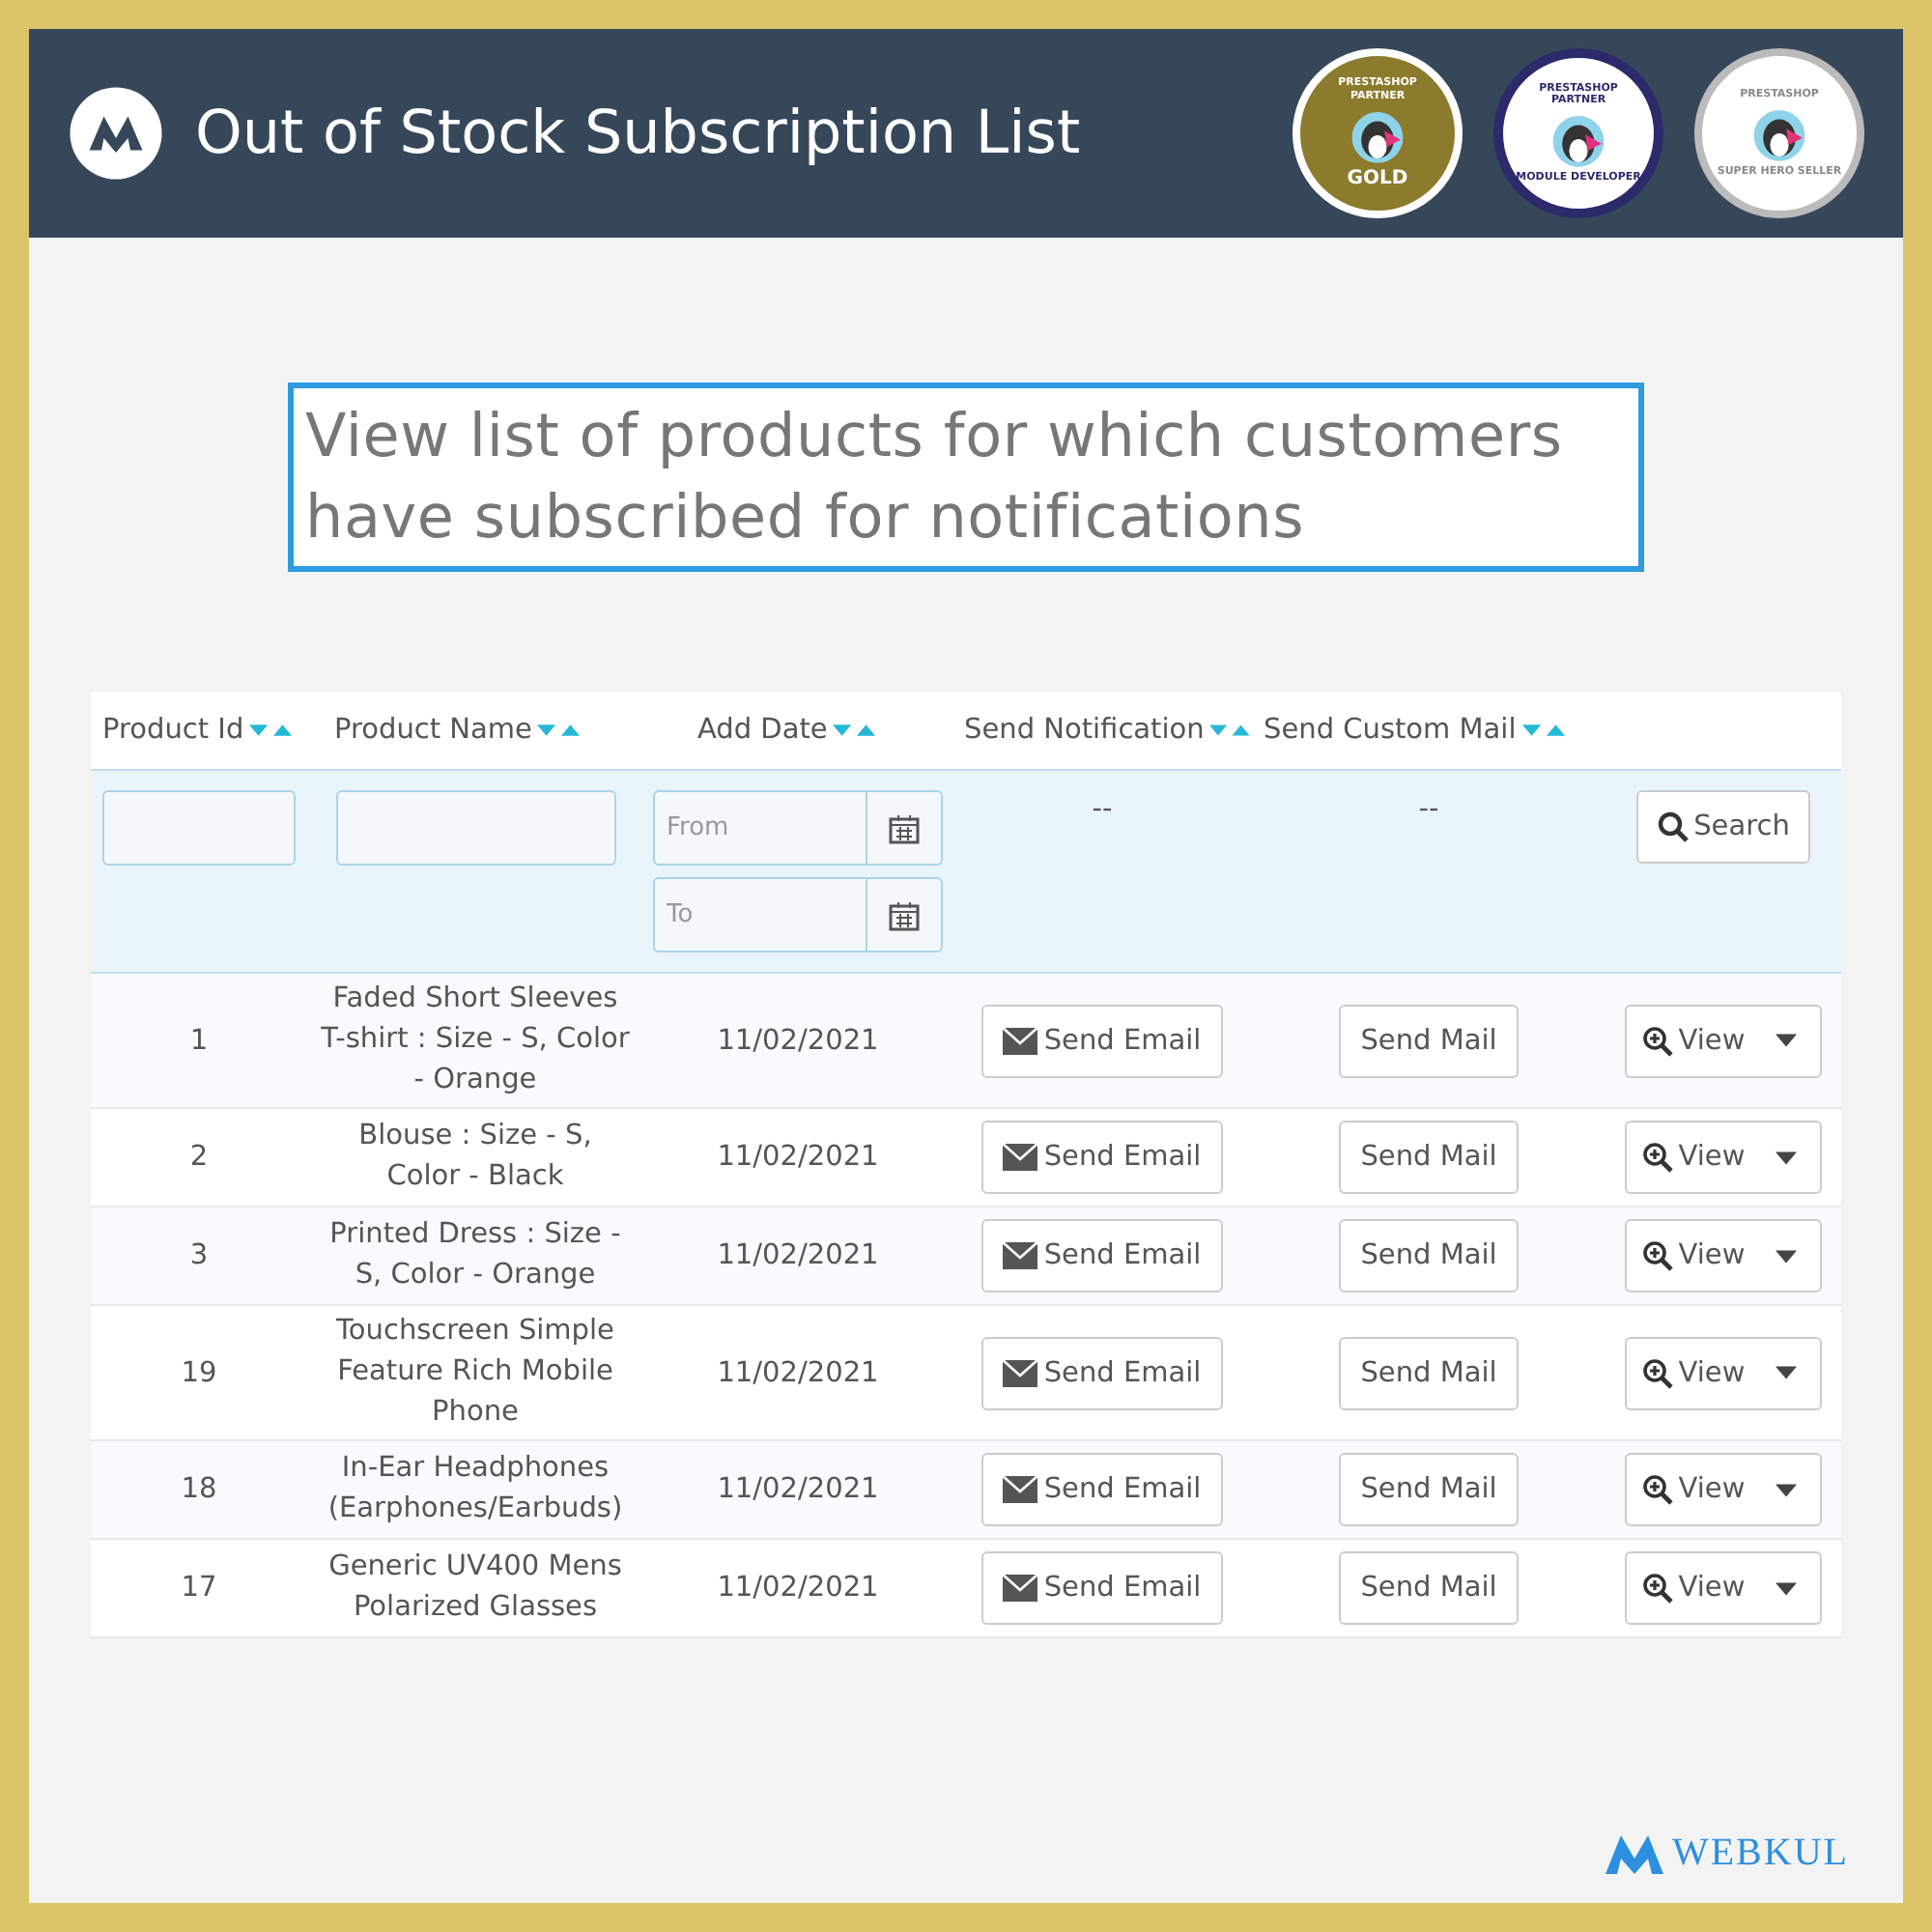 This screenshot has height=1932, width=1932. I want to click on table-cell: 2, so click(199, 1157).